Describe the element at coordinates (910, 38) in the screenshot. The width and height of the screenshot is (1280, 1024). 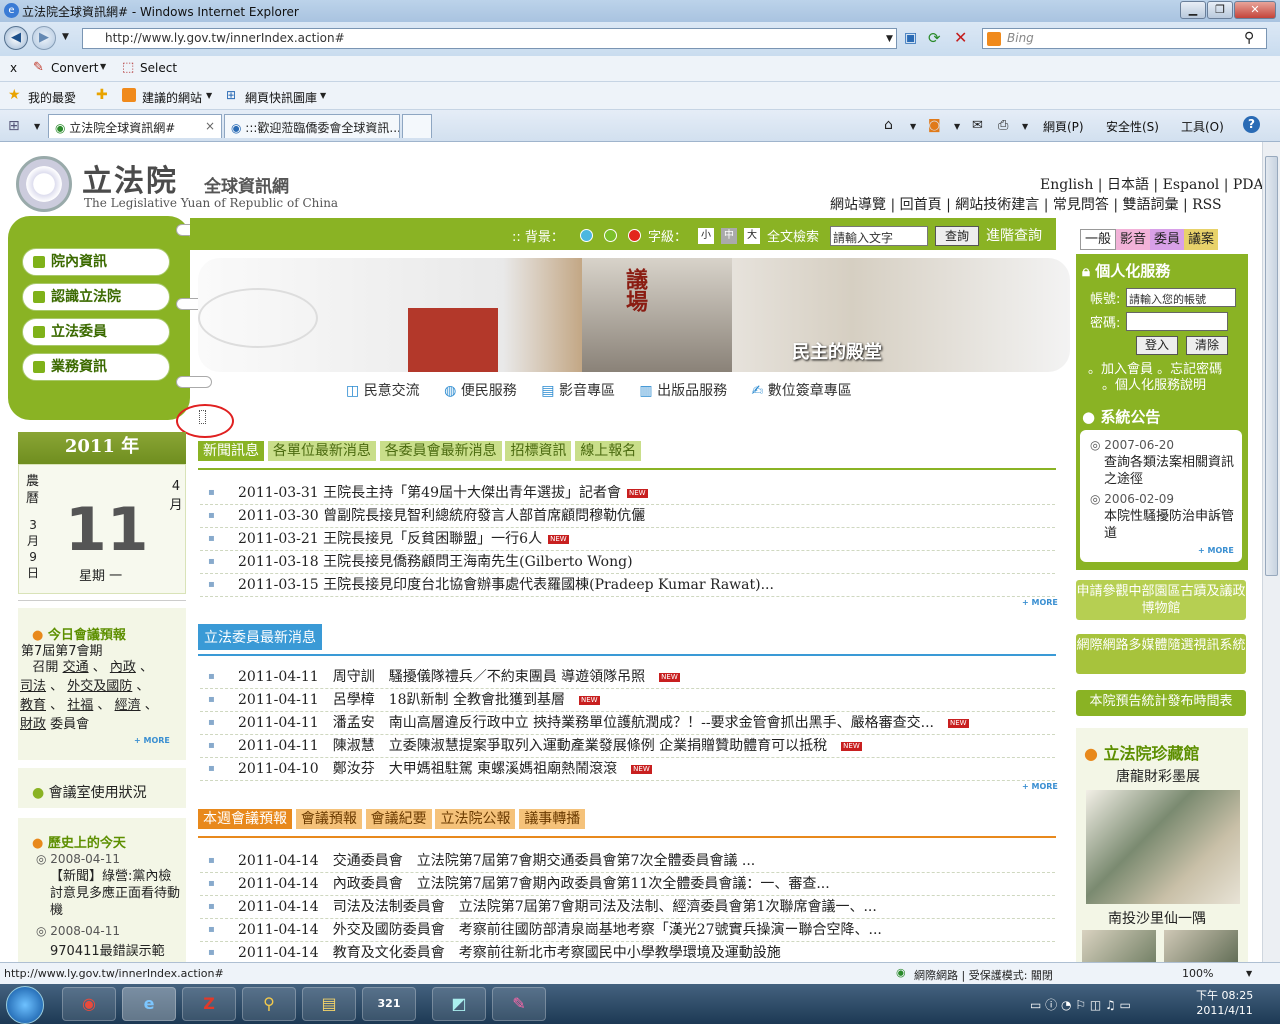
I see `compat-view-icon: ▣` at that location.